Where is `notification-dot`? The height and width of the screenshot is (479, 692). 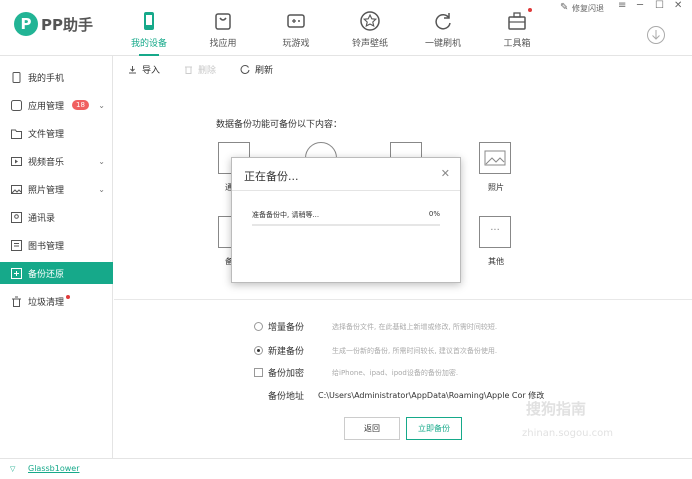 notification-dot is located at coordinates (68, 297).